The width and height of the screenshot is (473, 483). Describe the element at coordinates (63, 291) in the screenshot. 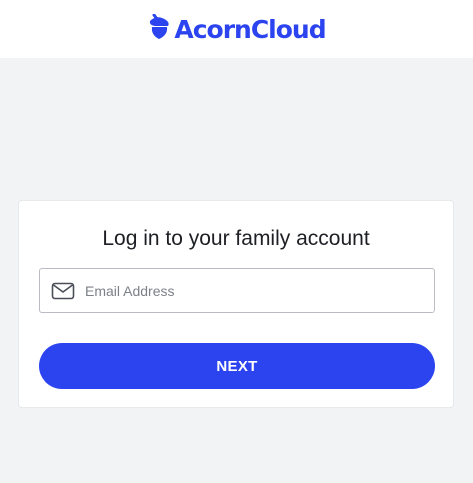

I see `mail-icon` at that location.